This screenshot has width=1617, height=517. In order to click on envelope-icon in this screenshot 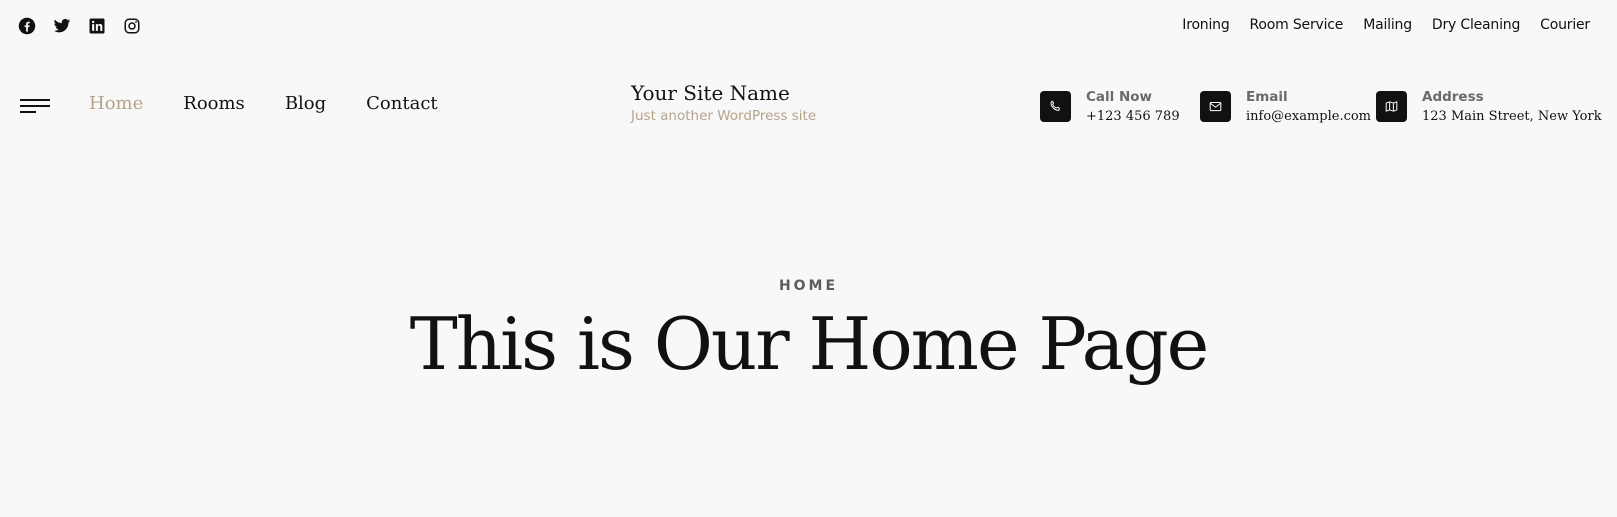, I will do `click(1215, 106)`.